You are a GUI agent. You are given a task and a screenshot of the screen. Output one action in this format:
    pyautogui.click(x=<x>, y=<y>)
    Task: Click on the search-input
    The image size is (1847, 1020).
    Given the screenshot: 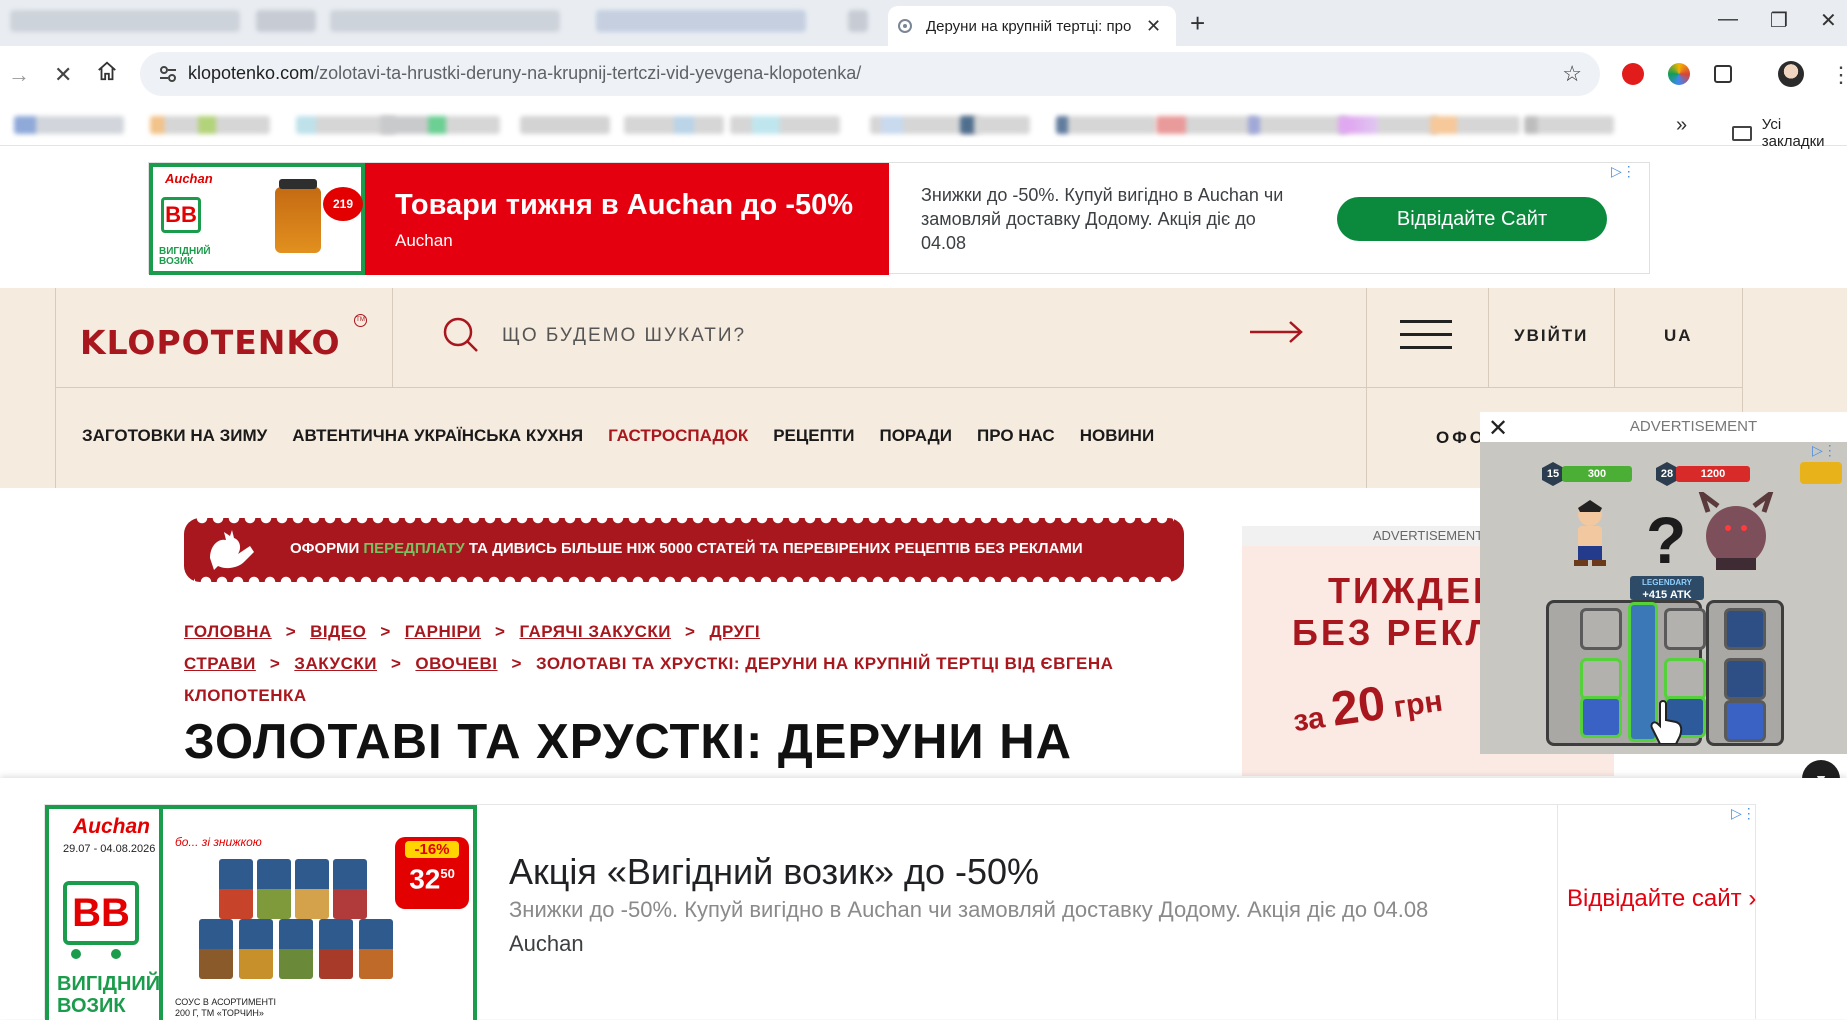 What is the action you would take?
    pyautogui.click(x=762, y=336)
    